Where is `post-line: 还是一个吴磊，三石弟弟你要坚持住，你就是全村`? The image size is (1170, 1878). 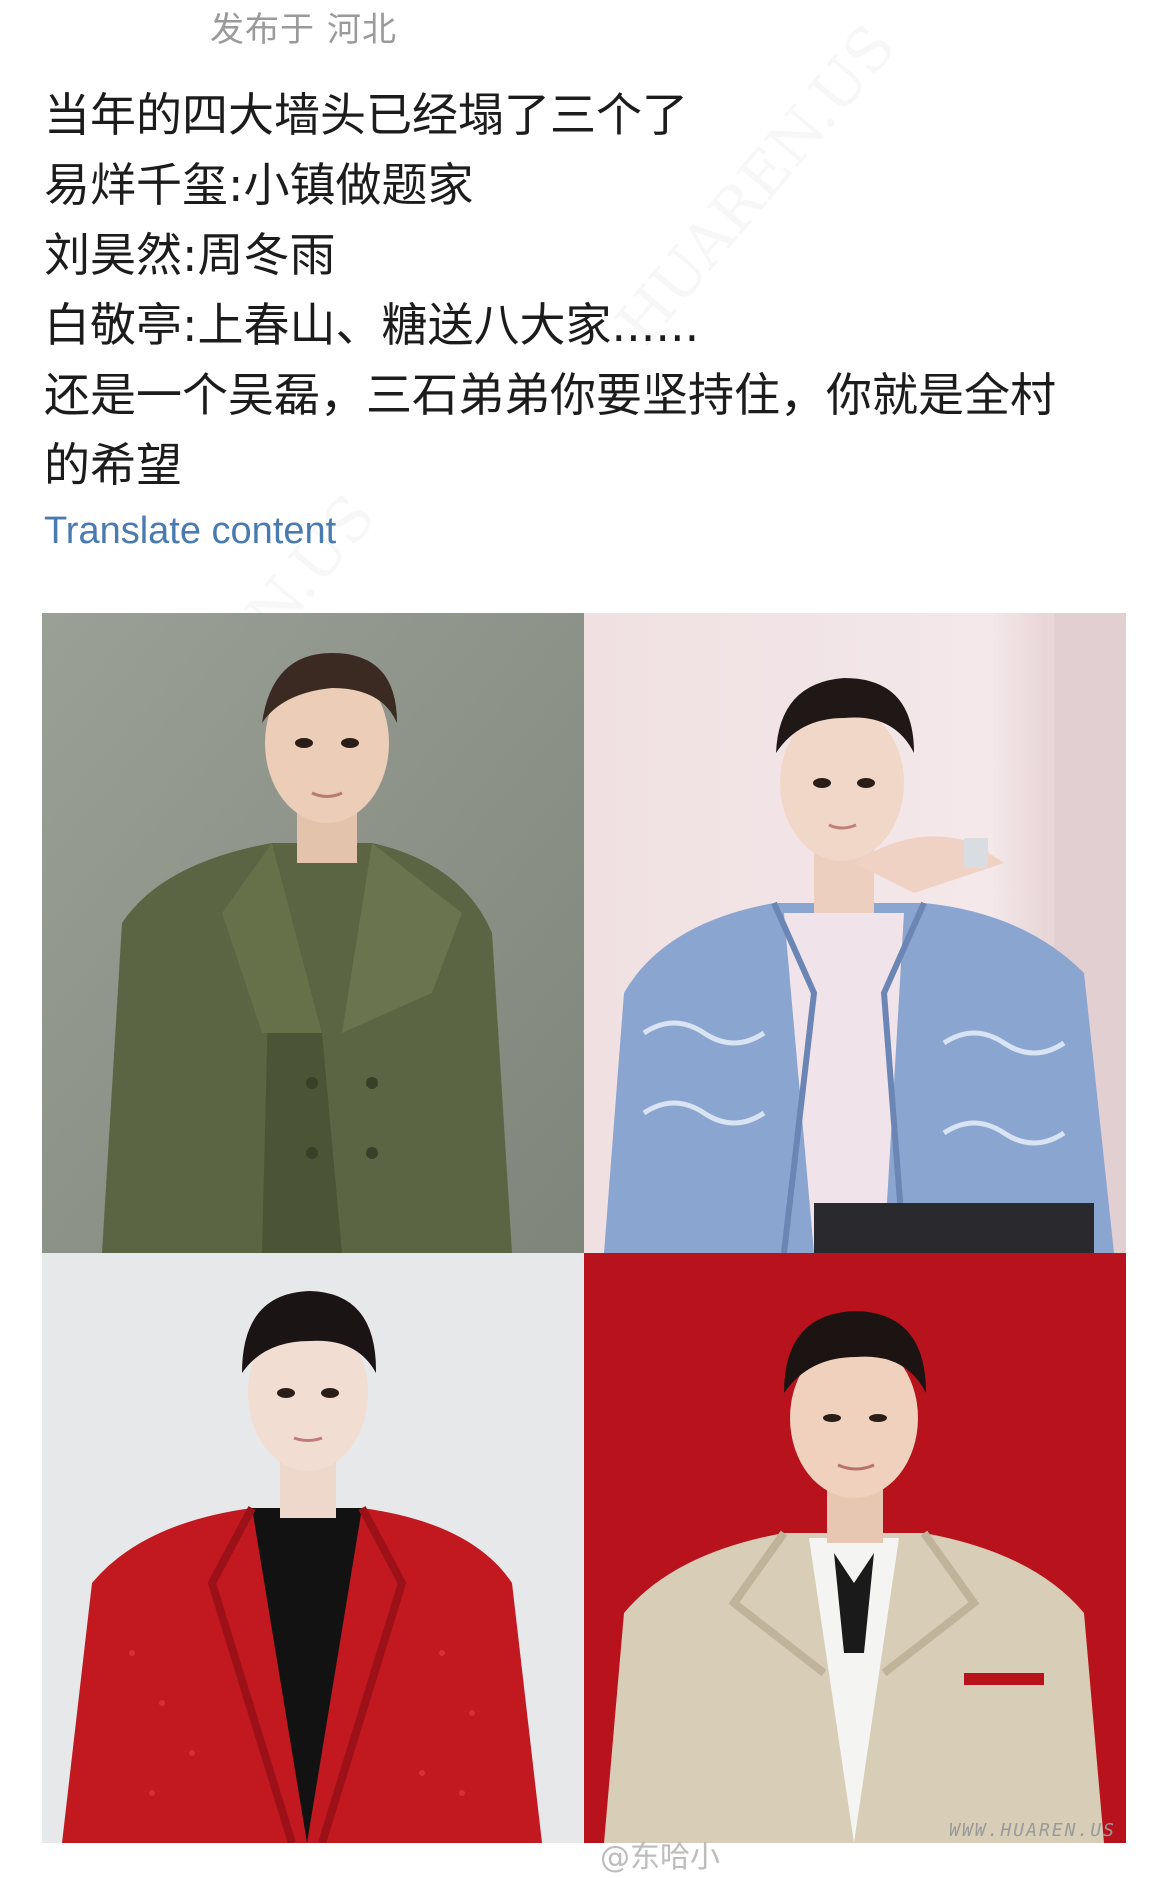
post-line: 还是一个吴磊，三石弟弟你要坚持住，你就是全村 is located at coordinates (550, 395).